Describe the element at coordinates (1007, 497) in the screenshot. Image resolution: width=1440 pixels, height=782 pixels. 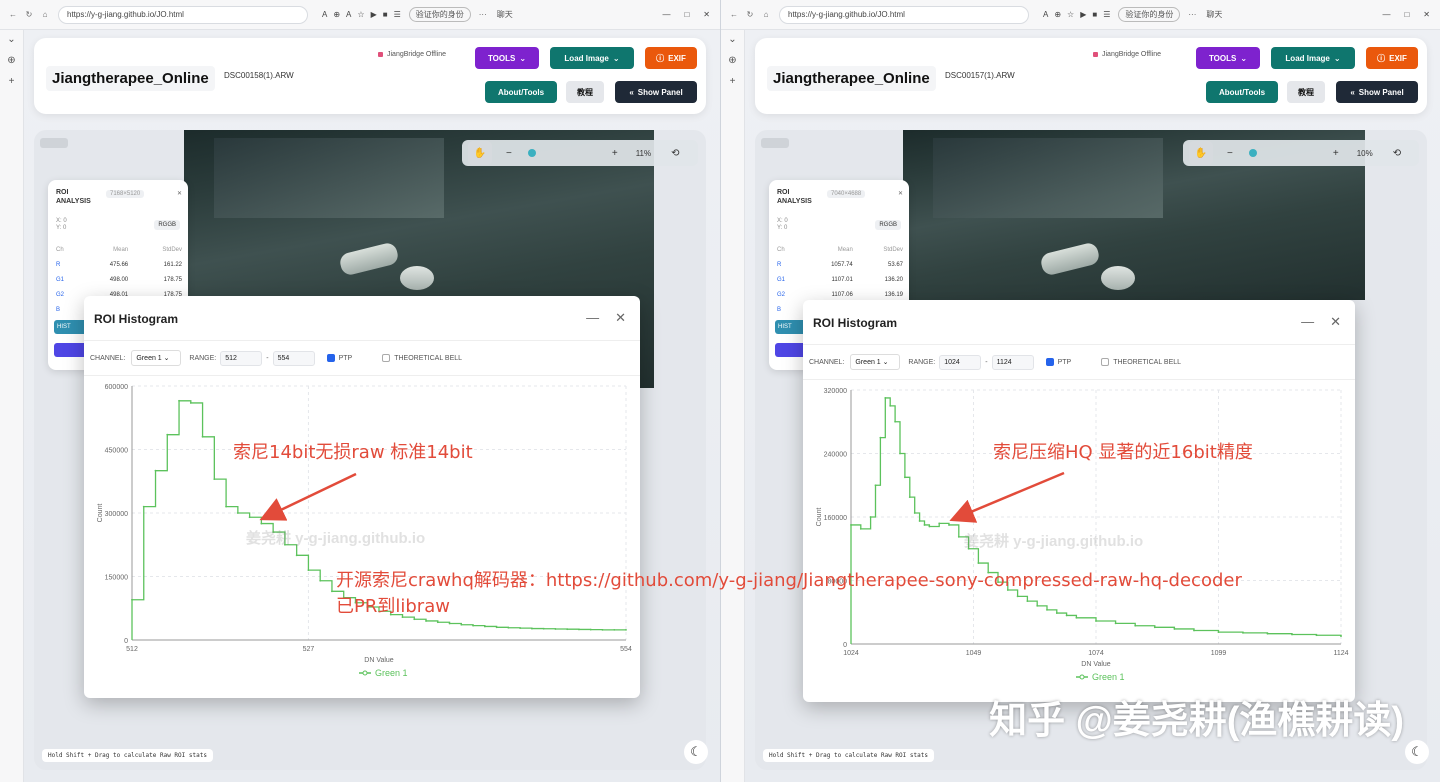
I see `arrow-right` at that location.